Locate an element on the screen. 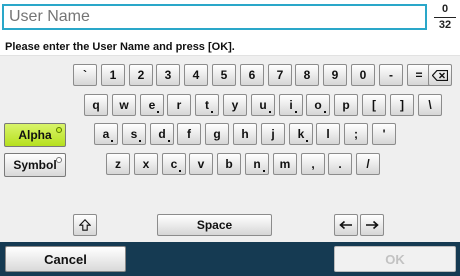  char-count-current: 0 is located at coordinates (445, 9).